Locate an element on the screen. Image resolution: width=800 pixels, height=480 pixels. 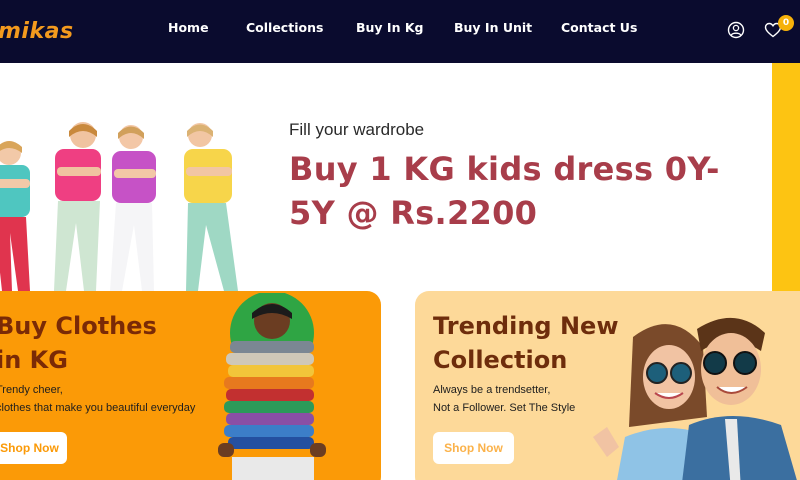
clothes-stack-image is located at coordinates (272, 386).